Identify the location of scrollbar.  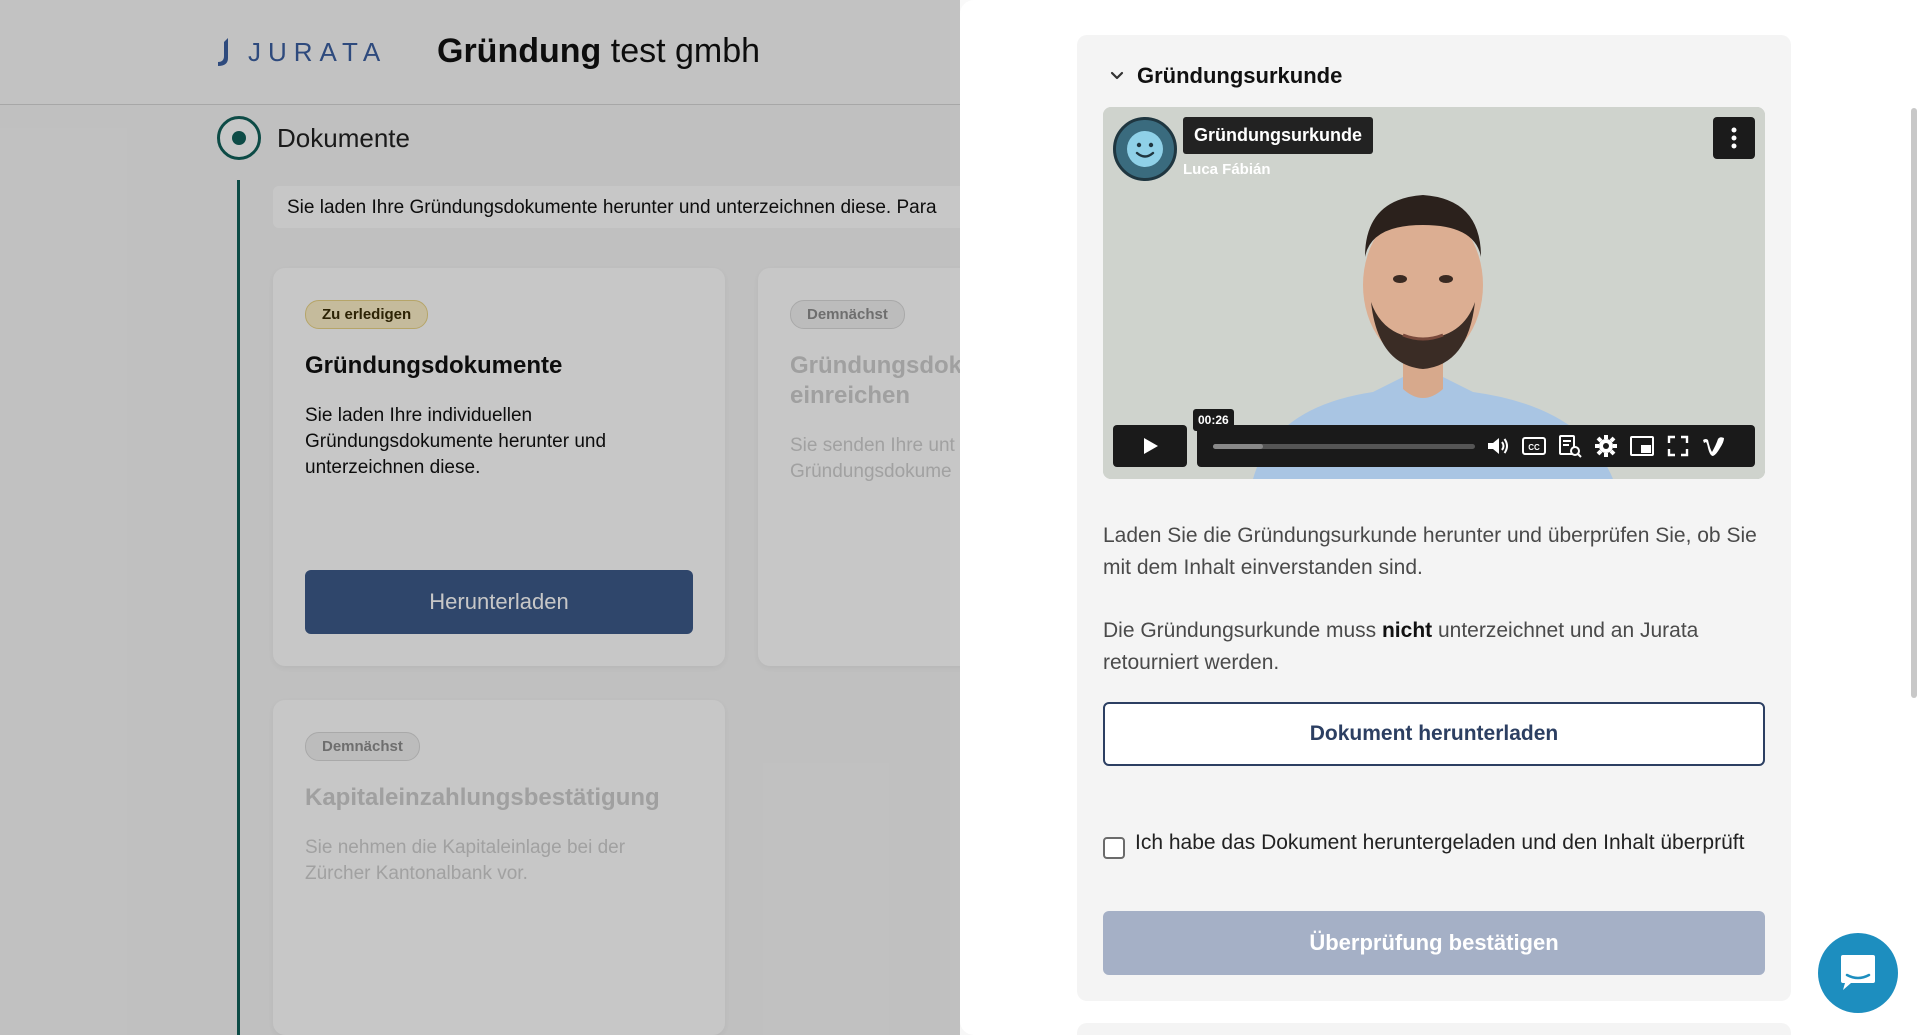
(1914, 403).